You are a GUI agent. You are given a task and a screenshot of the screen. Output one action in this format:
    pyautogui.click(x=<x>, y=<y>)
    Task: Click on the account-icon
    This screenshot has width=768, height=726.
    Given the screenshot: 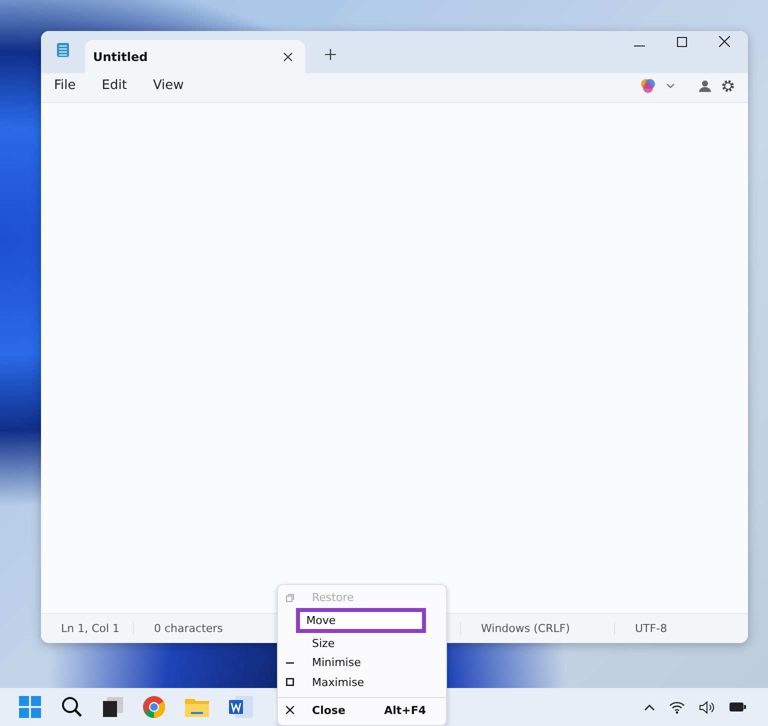 What is the action you would take?
    pyautogui.click(x=705, y=86)
    